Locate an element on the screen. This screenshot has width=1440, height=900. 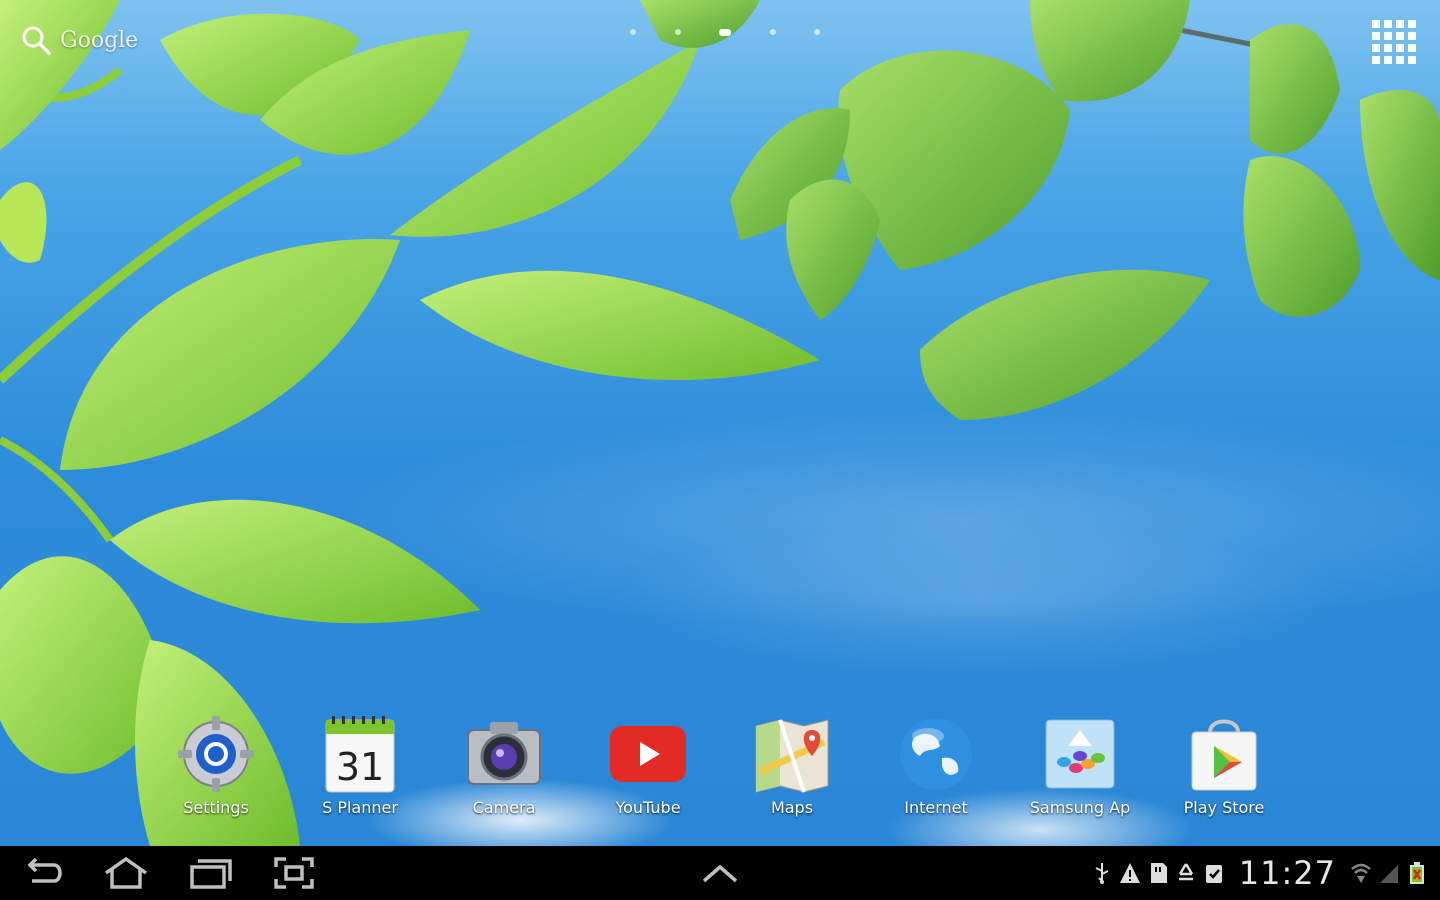
chevron-up-icon is located at coordinates (720, 873).